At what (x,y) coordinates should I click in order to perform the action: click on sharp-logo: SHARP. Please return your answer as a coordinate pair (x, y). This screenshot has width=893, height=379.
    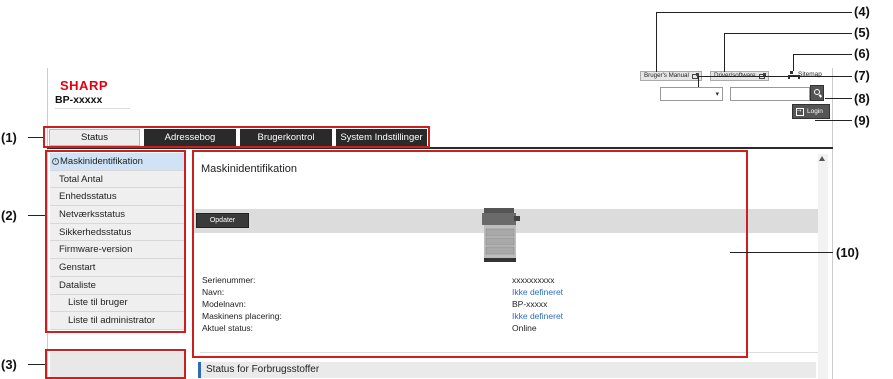
    Looking at the image, I should click on (84, 85).